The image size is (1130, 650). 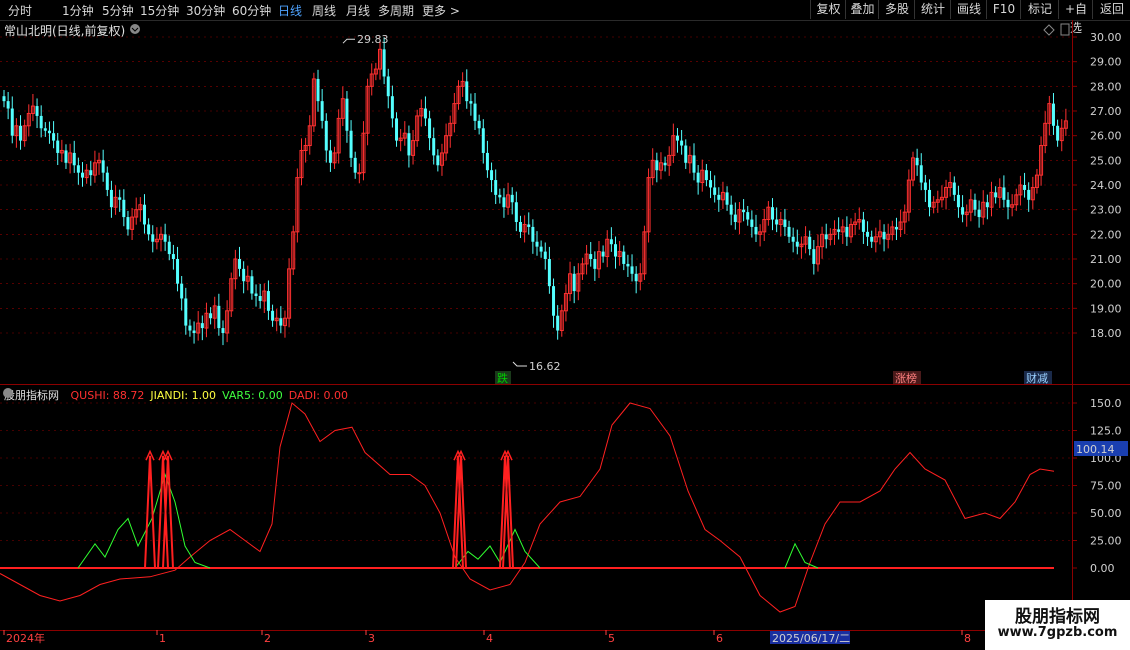 I want to click on price-tick-label: 26.00, so click(x=1106, y=136).